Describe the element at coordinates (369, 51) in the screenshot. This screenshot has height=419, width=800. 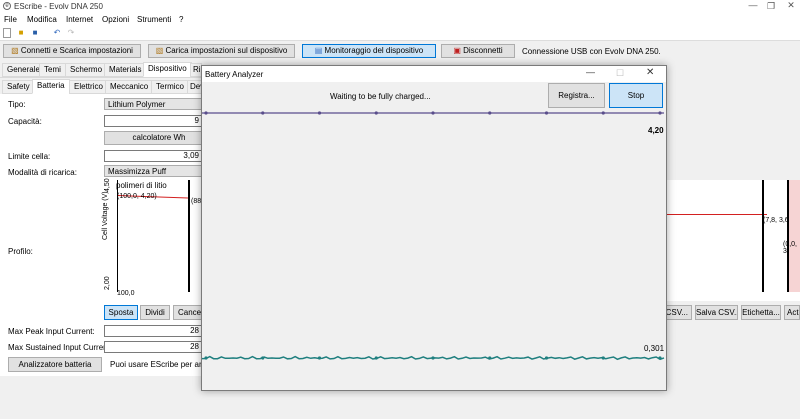
I see `monitor-button: ▤ Monitoraggio del dispositivo` at that location.